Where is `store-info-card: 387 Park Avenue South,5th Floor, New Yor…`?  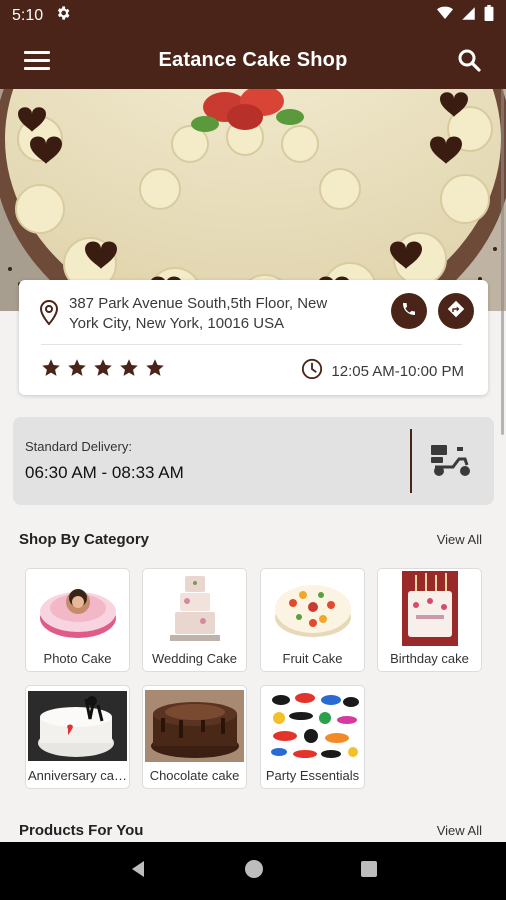
store-info-card: 387 Park Avenue South,5th Floor, New Yor… is located at coordinates (253, 337).